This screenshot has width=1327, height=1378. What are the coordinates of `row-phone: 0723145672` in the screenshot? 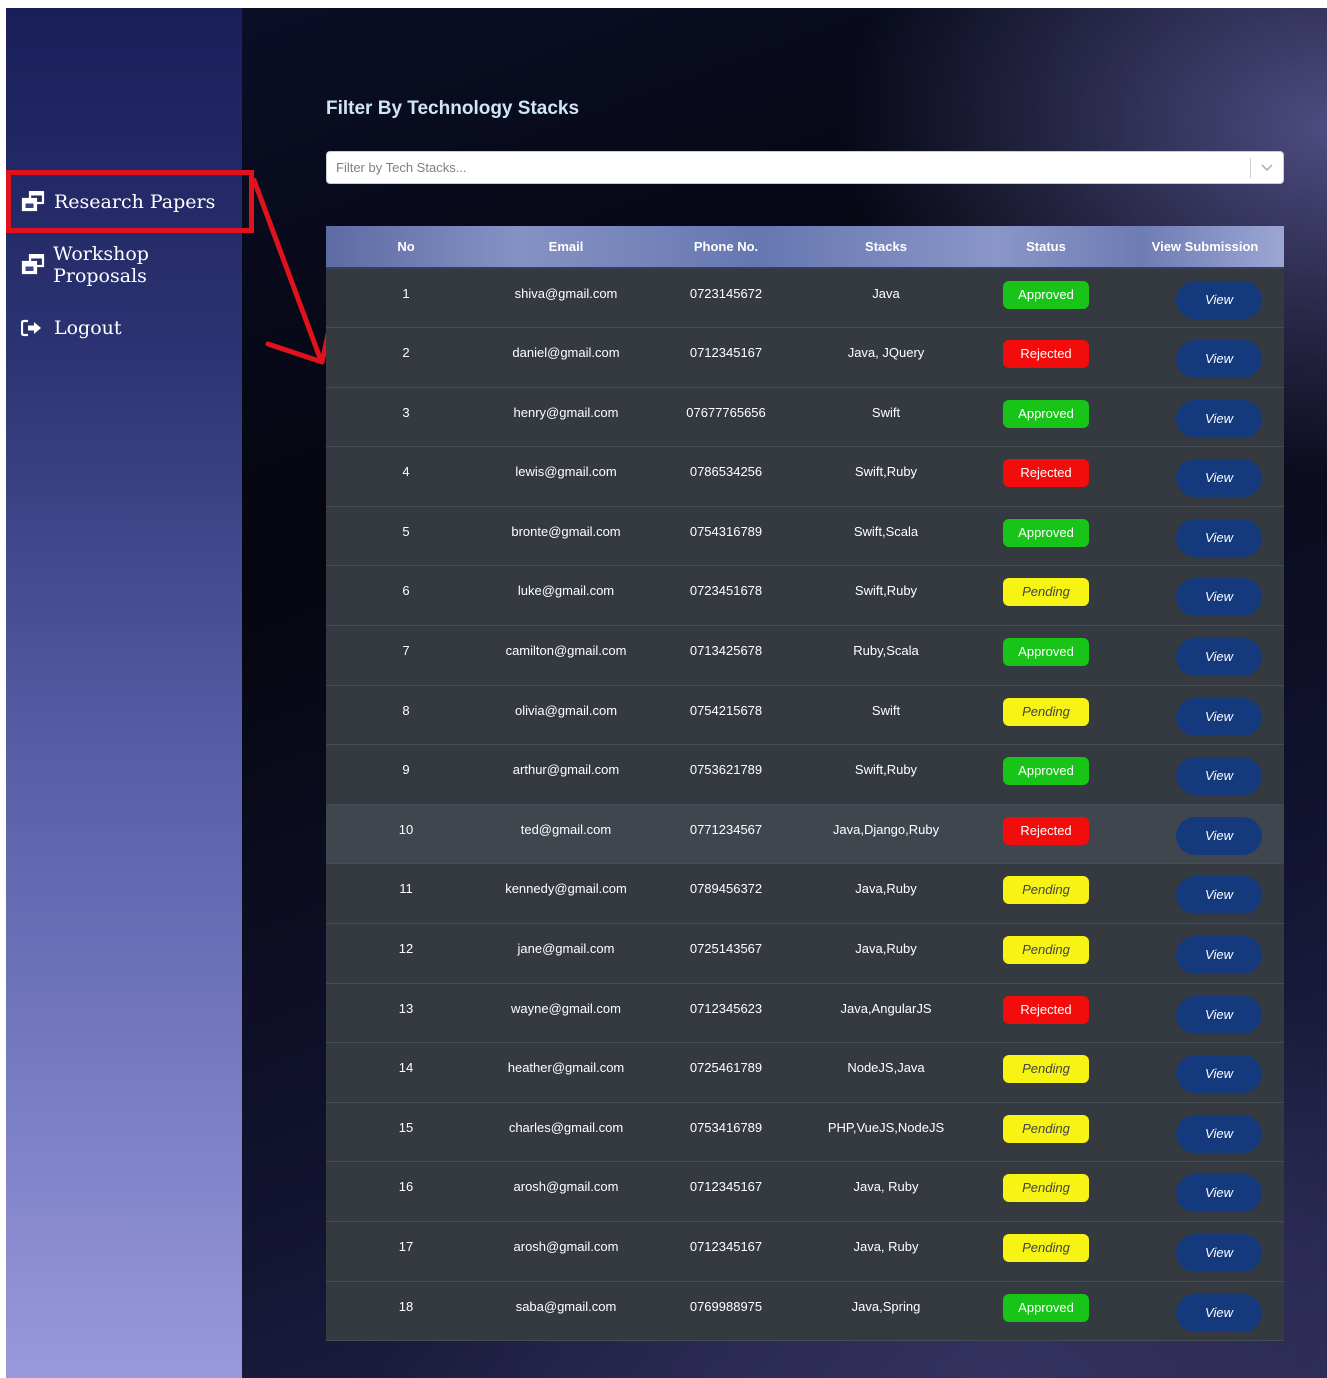 It's located at (726, 293).